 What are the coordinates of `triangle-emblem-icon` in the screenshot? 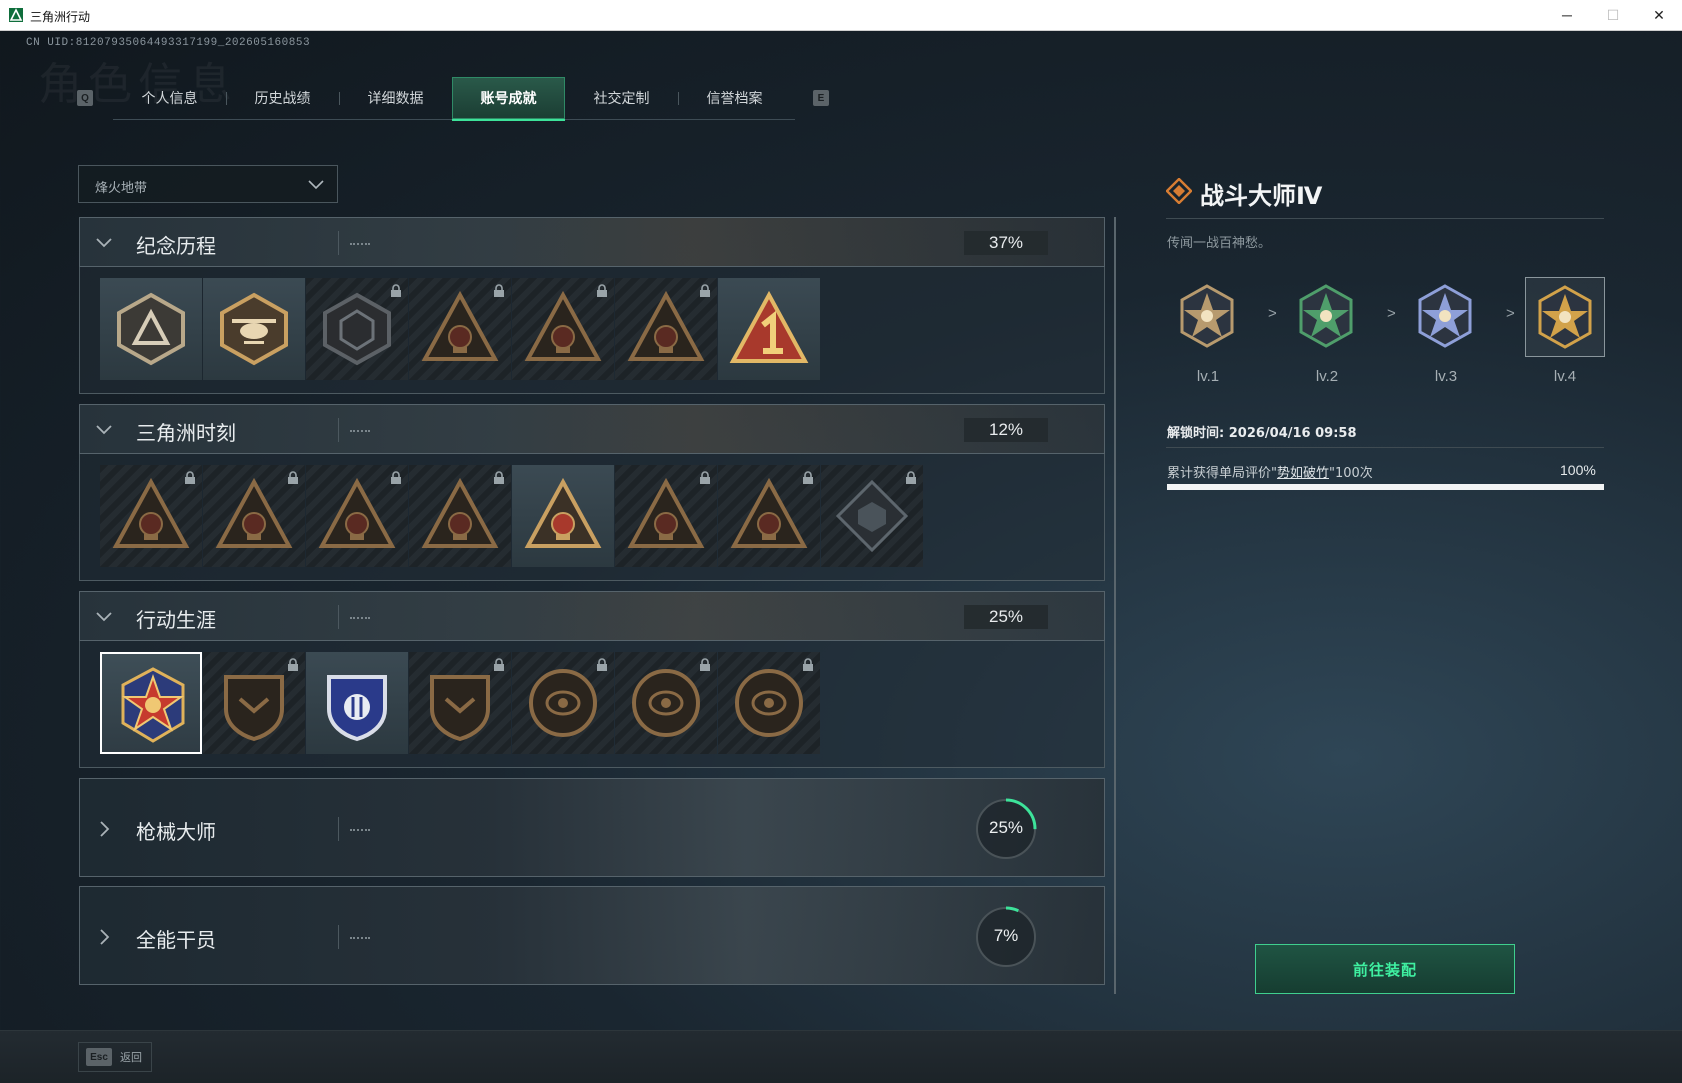 It's located at (151, 329).